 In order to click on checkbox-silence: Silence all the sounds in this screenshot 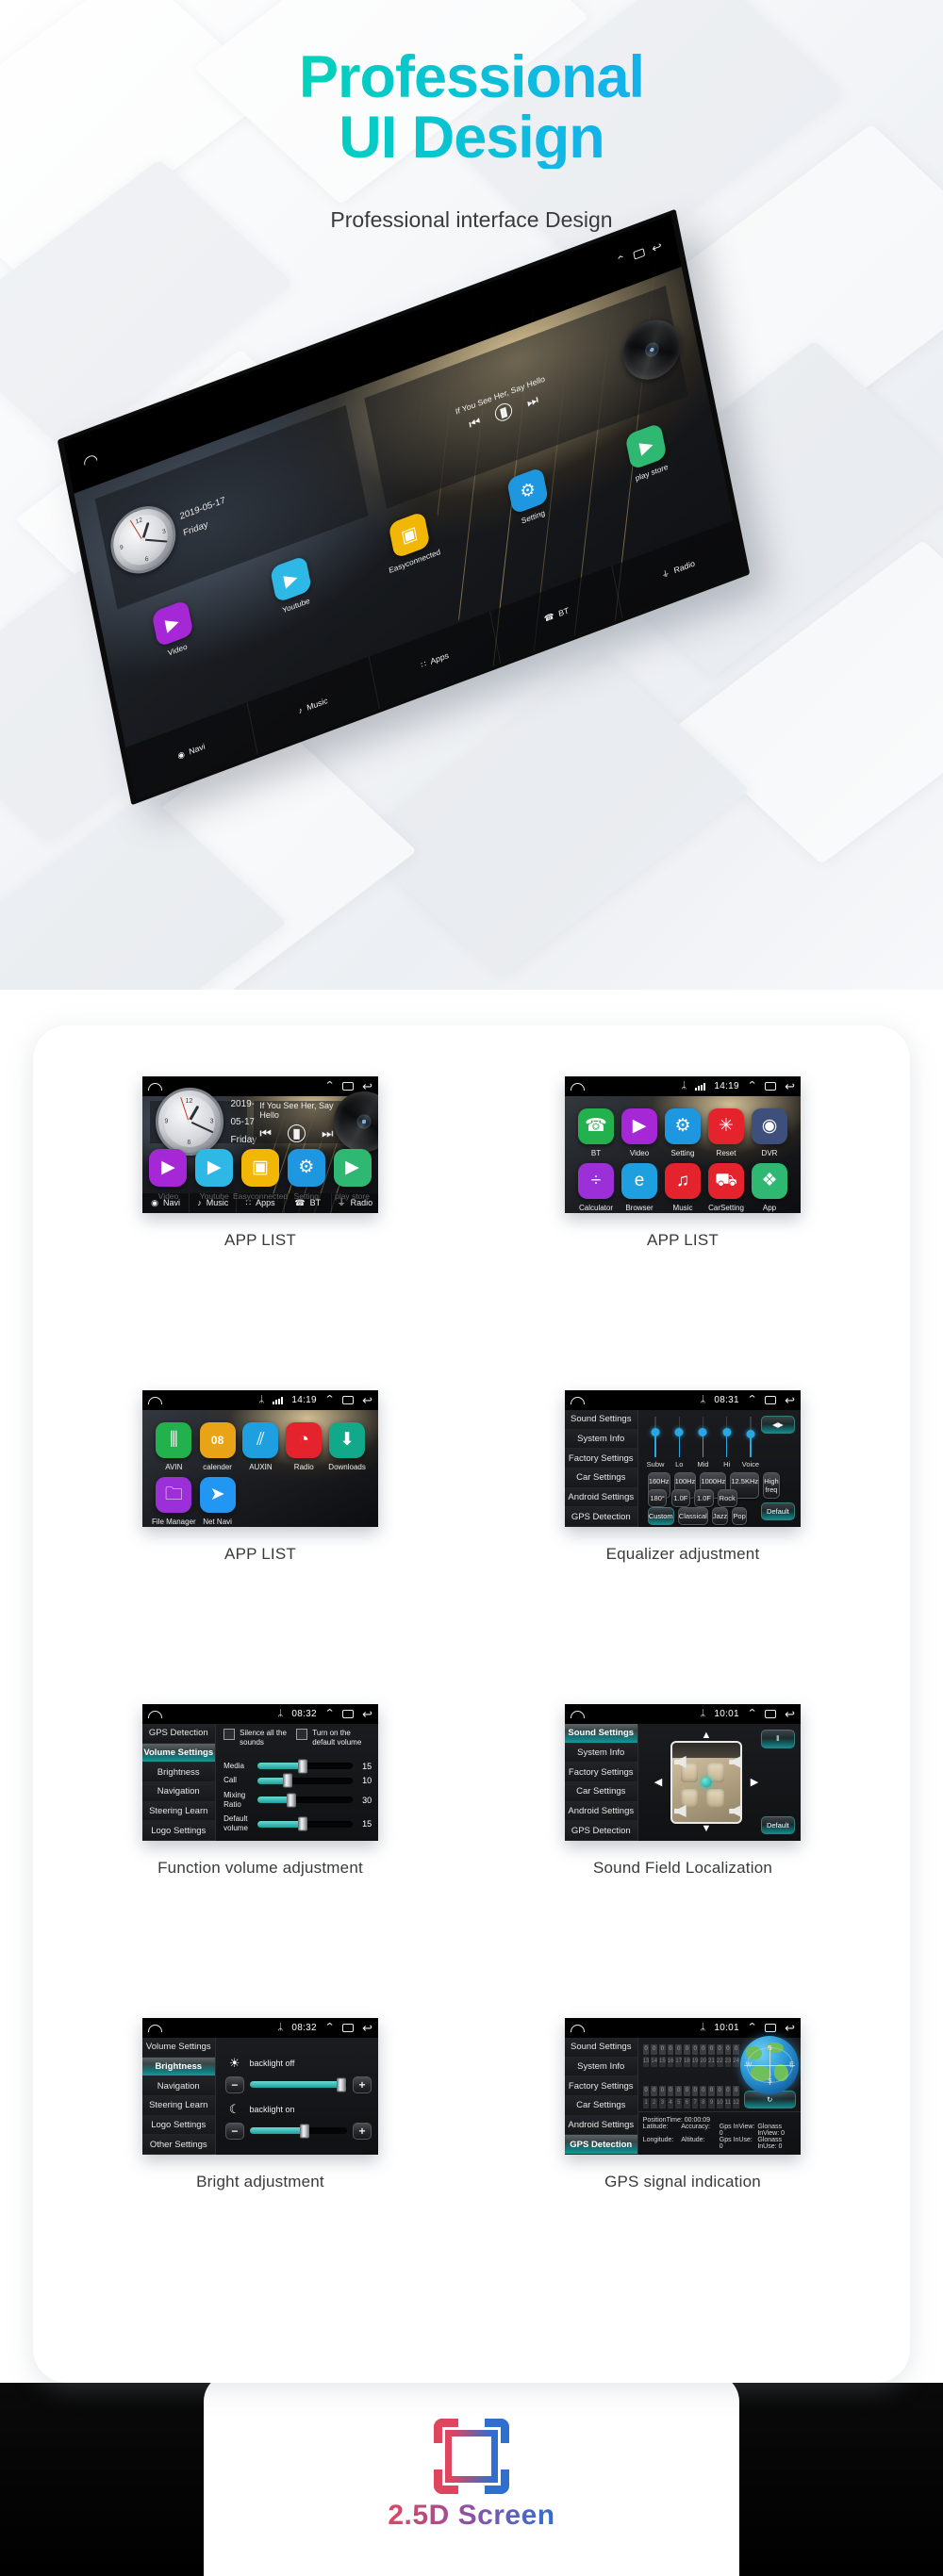, I will do `click(255, 1738)`.